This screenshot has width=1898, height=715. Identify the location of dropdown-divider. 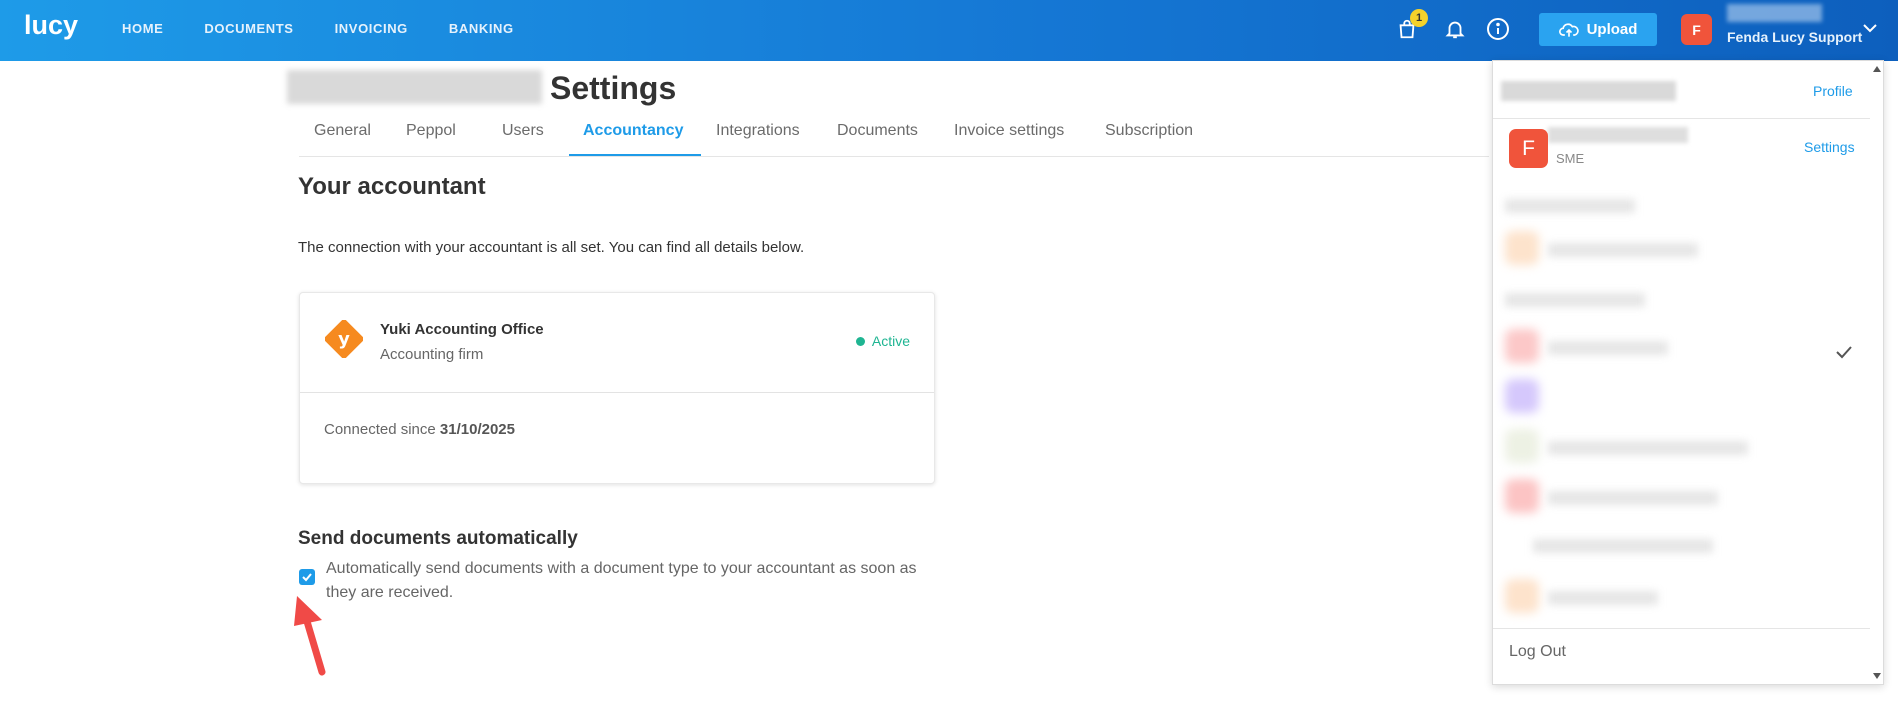
(1681, 628).